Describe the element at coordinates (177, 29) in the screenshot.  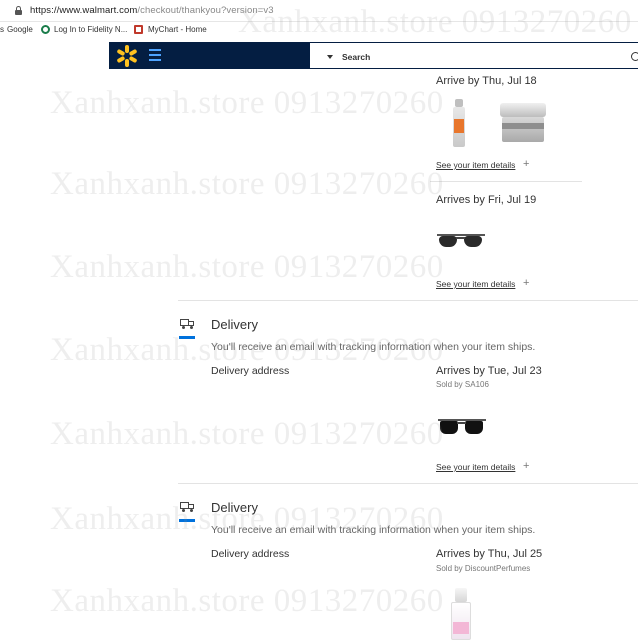
I see `bookmark-label: MyChart - Home` at that location.